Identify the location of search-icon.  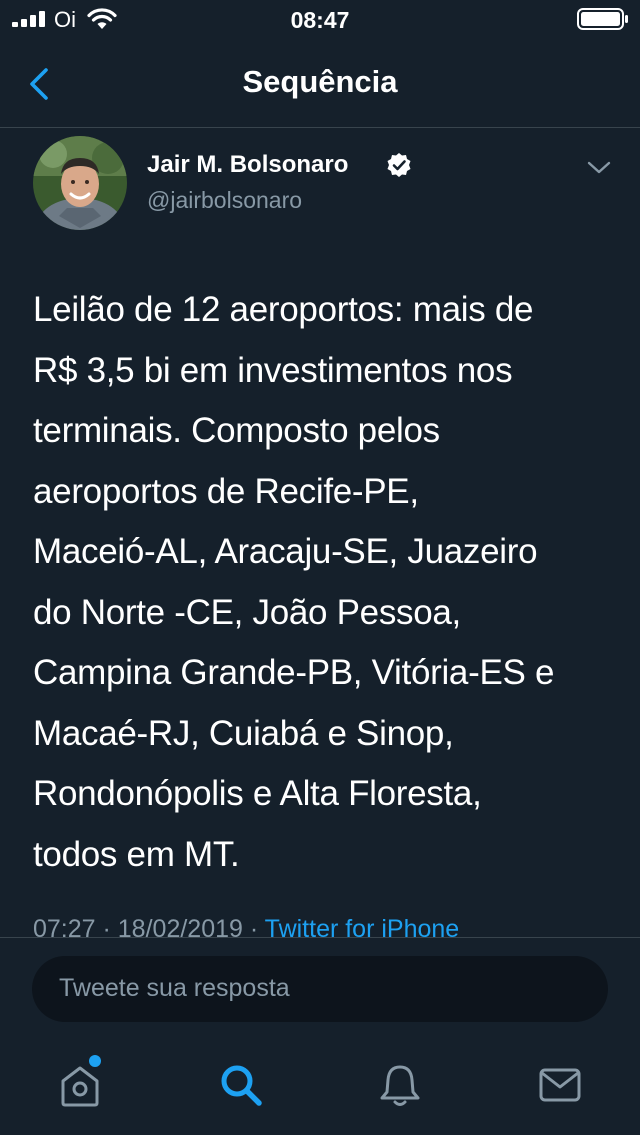
(241, 1085).